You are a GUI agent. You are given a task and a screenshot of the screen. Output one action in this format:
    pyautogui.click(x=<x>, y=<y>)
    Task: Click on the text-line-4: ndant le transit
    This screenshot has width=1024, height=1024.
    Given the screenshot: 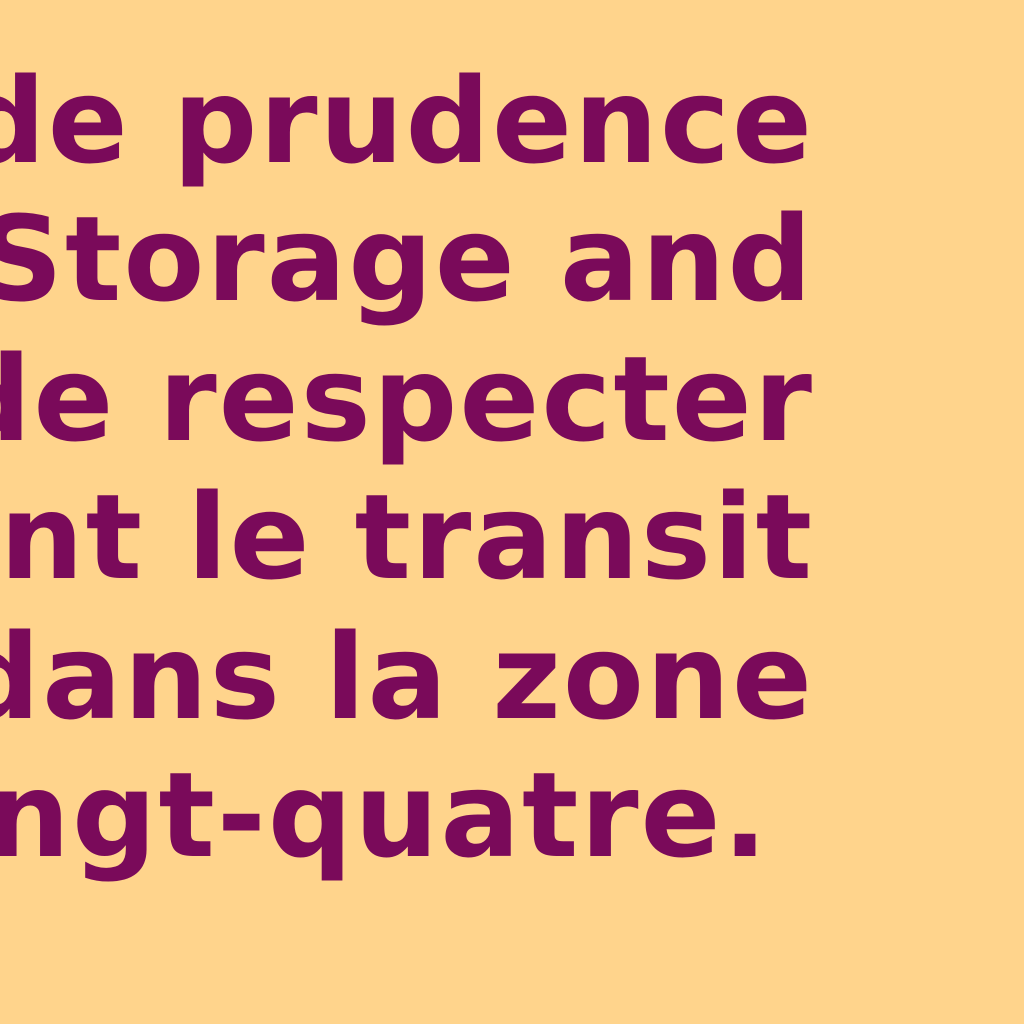 What is the action you would take?
    pyautogui.click(x=407, y=537)
    